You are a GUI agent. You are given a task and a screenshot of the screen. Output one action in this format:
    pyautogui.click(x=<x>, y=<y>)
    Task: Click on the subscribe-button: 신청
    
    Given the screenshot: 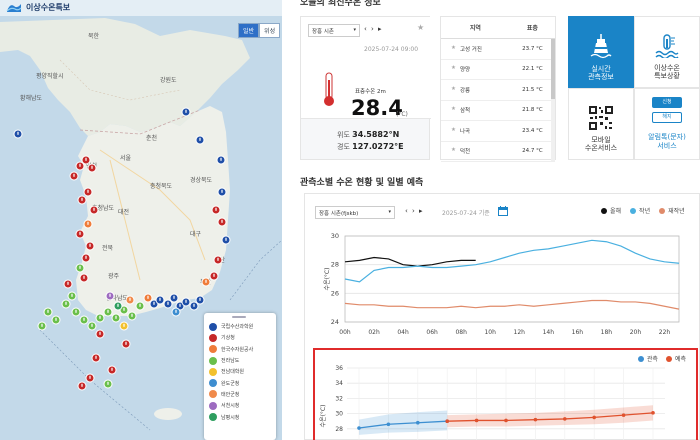 What is the action you would take?
    pyautogui.click(x=667, y=102)
    